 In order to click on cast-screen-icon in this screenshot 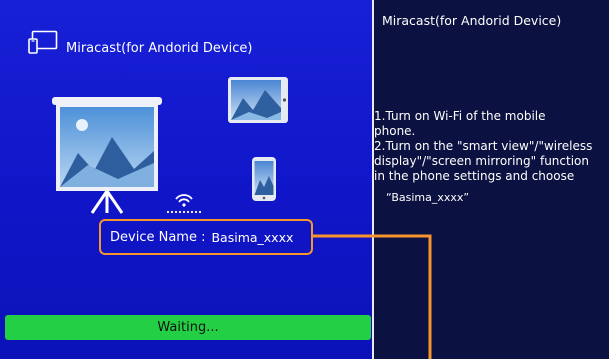, I will do `click(43, 42)`.